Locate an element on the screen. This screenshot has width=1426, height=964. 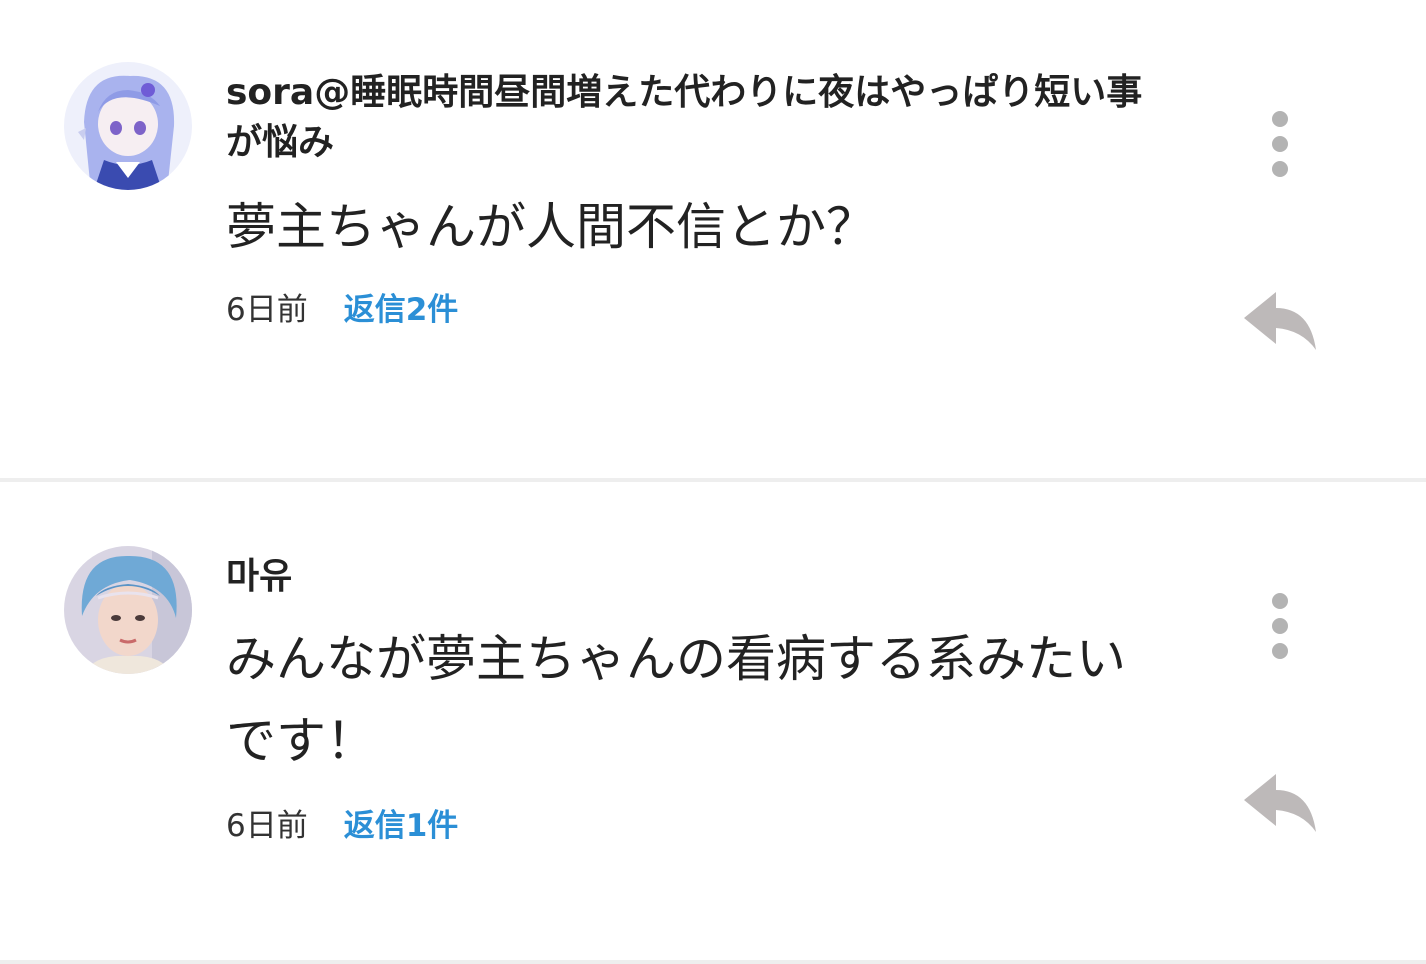
person-photo-avatar is located at coordinates (128, 610).